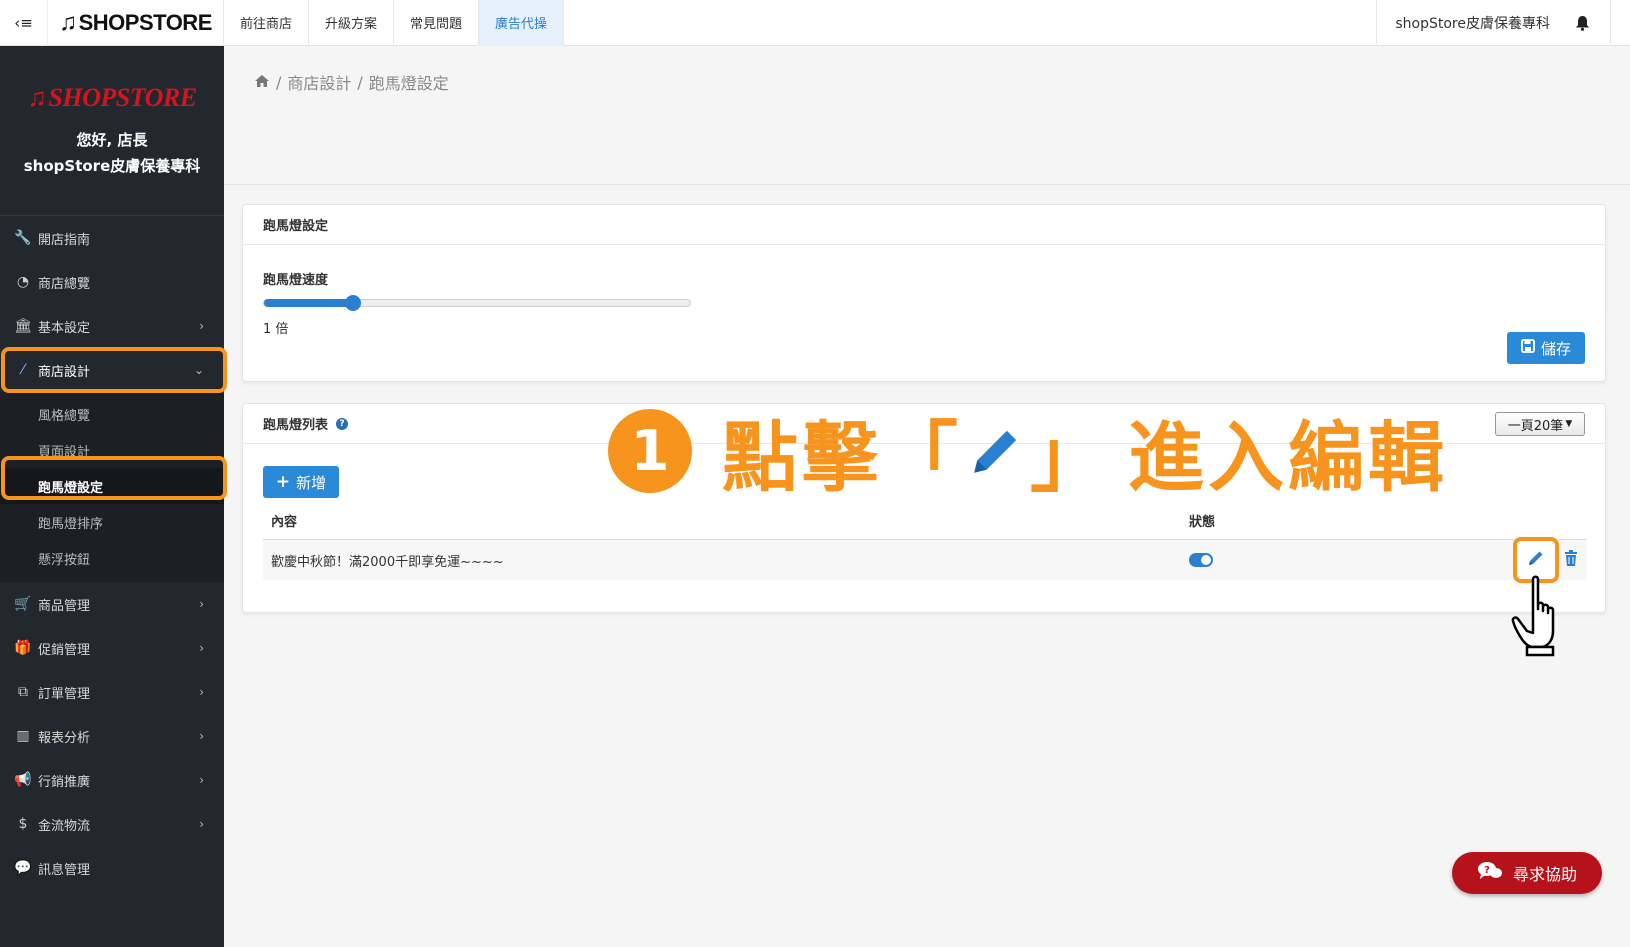  Describe the element at coordinates (112, 648) in the screenshot. I see `sidebar-item-promotions: 🎁 促銷管理 ›` at that location.